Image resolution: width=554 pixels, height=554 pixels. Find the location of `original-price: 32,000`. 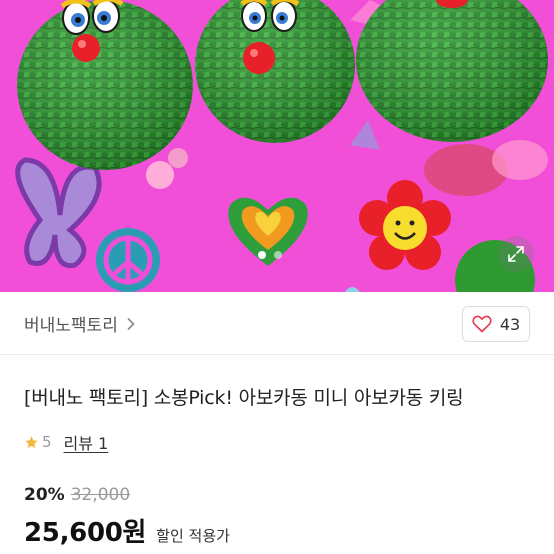

original-price: 32,000 is located at coordinates (100, 495).